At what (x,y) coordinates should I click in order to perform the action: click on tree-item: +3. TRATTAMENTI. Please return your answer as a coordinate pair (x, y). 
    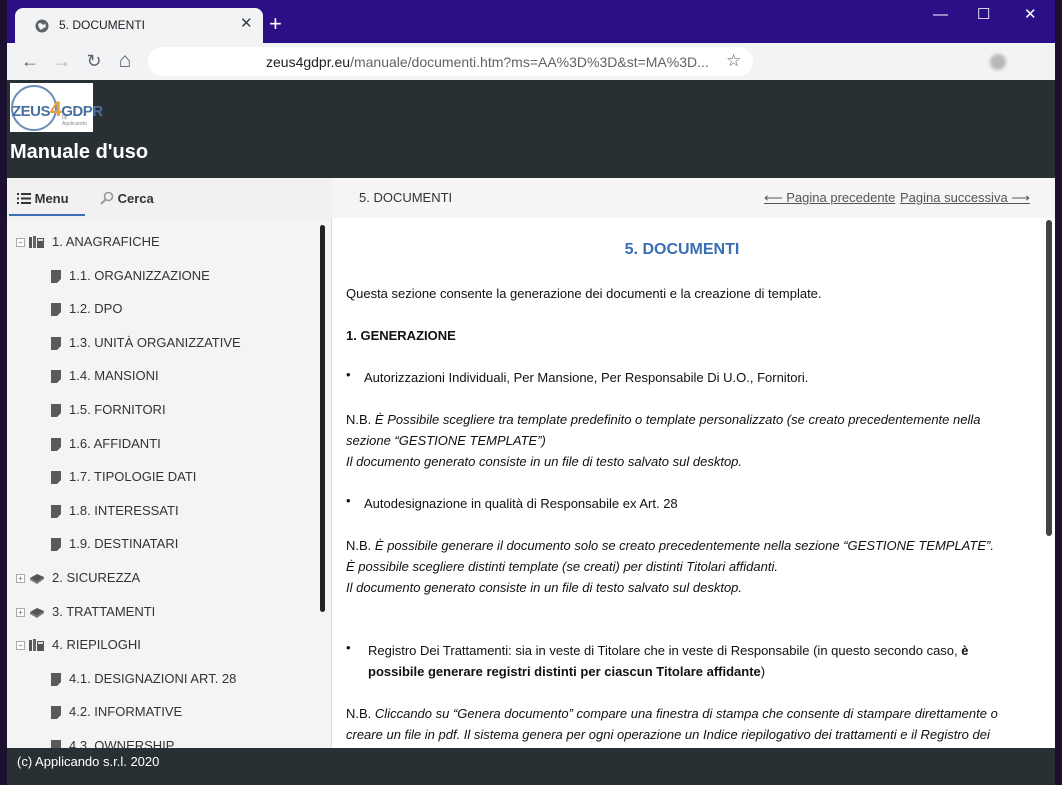
    Looking at the image, I should click on (162, 612).